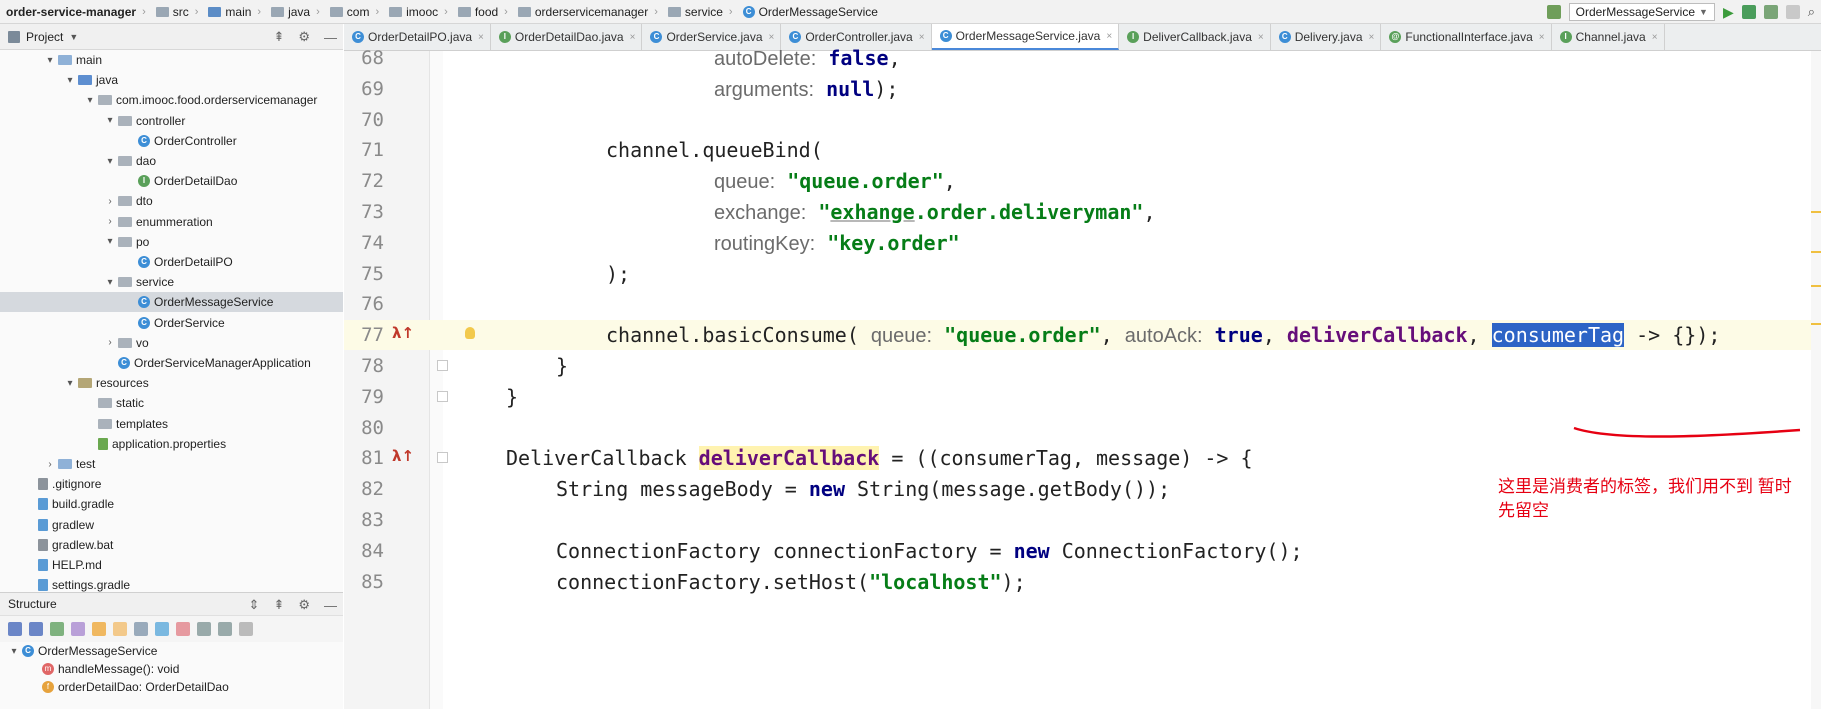  I want to click on breadcrumb-item: imooc, so click(411, 12).